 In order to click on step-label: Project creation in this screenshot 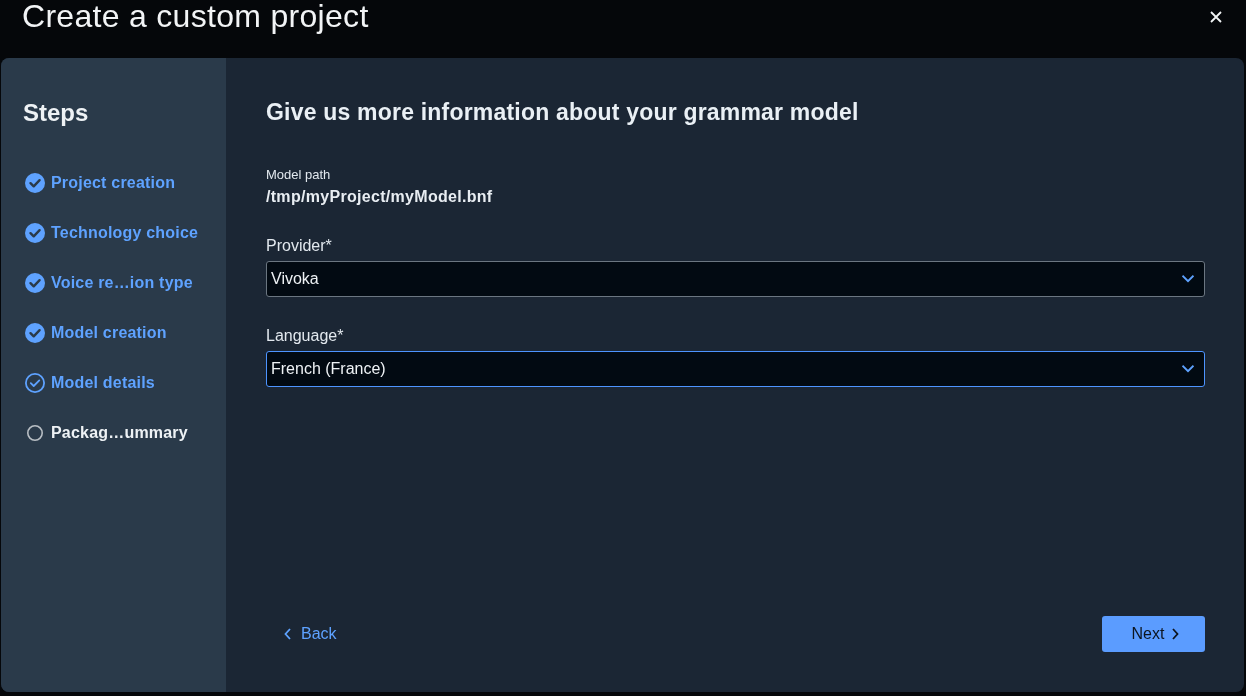, I will do `click(113, 183)`.